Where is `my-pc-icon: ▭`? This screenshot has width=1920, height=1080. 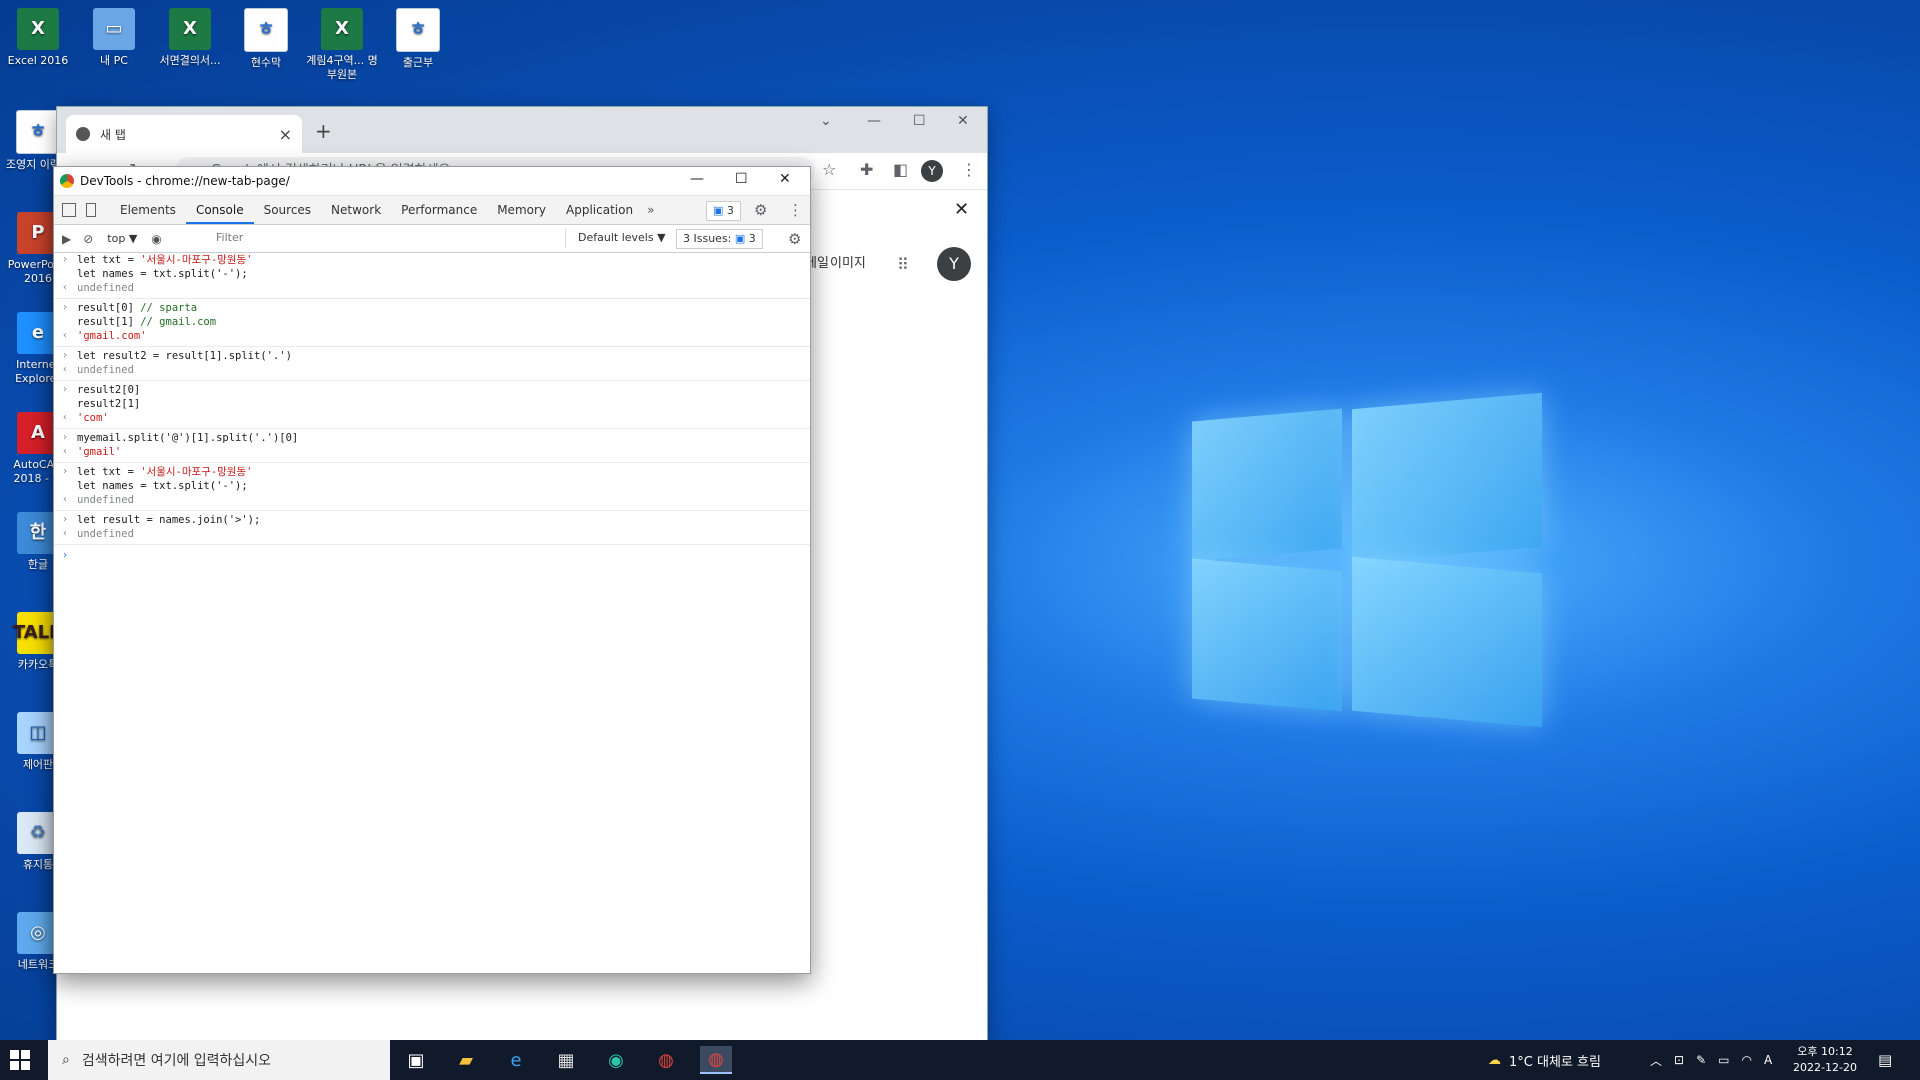
my-pc-icon: ▭ is located at coordinates (114, 29).